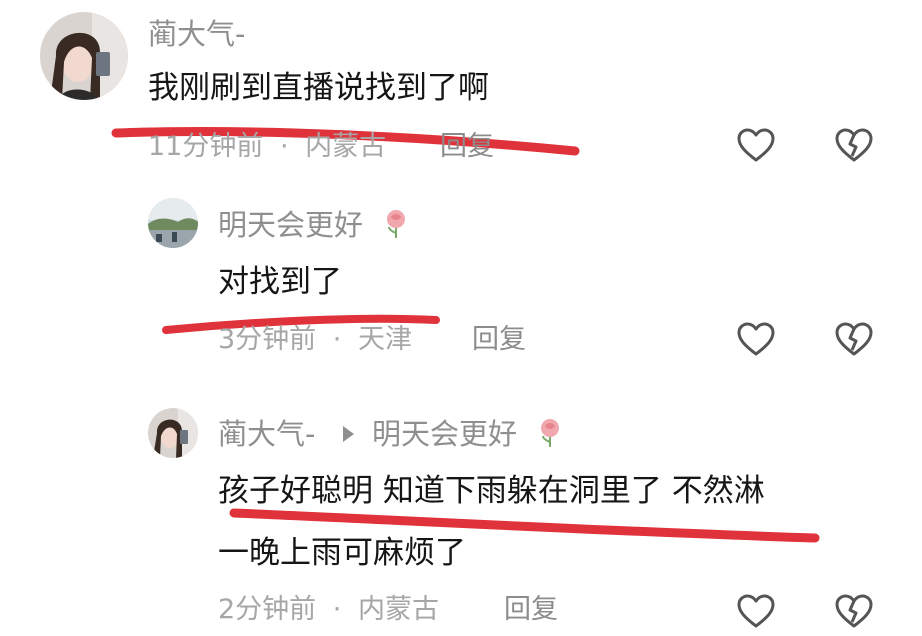 This screenshot has height=636, width=922. I want to click on username-text: 明天会更好, so click(290, 225).